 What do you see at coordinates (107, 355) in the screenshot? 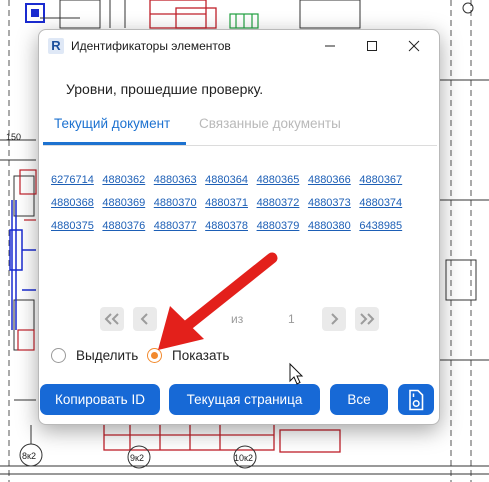
I see `select-mode-label: Выделить` at bounding box center [107, 355].